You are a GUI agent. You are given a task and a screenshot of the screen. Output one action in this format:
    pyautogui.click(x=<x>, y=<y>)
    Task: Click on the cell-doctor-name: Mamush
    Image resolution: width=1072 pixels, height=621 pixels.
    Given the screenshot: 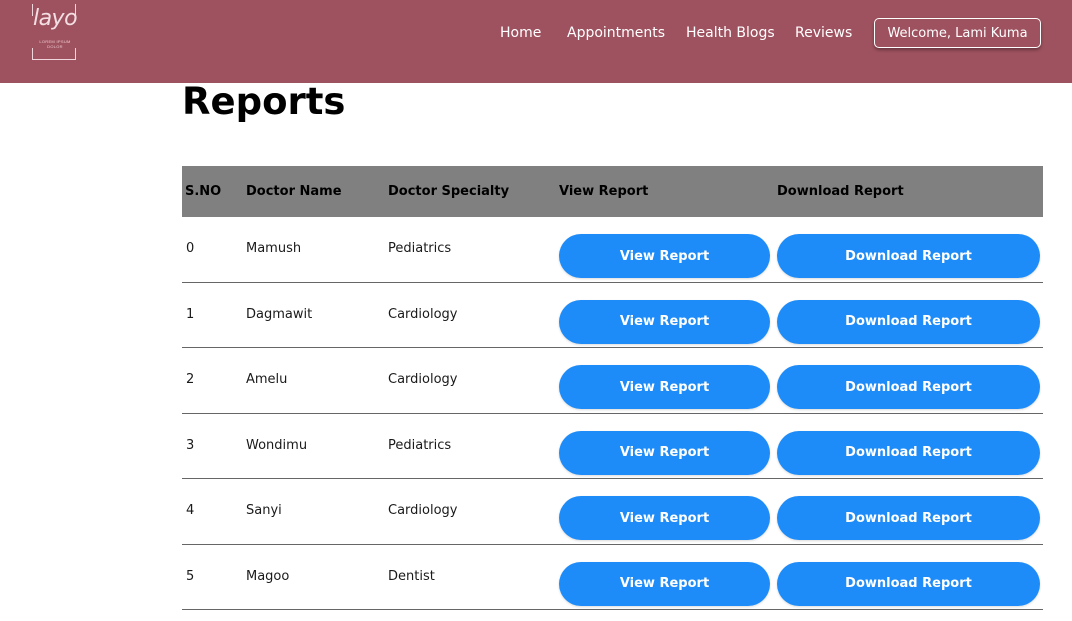 What is the action you would take?
    pyautogui.click(x=274, y=248)
    